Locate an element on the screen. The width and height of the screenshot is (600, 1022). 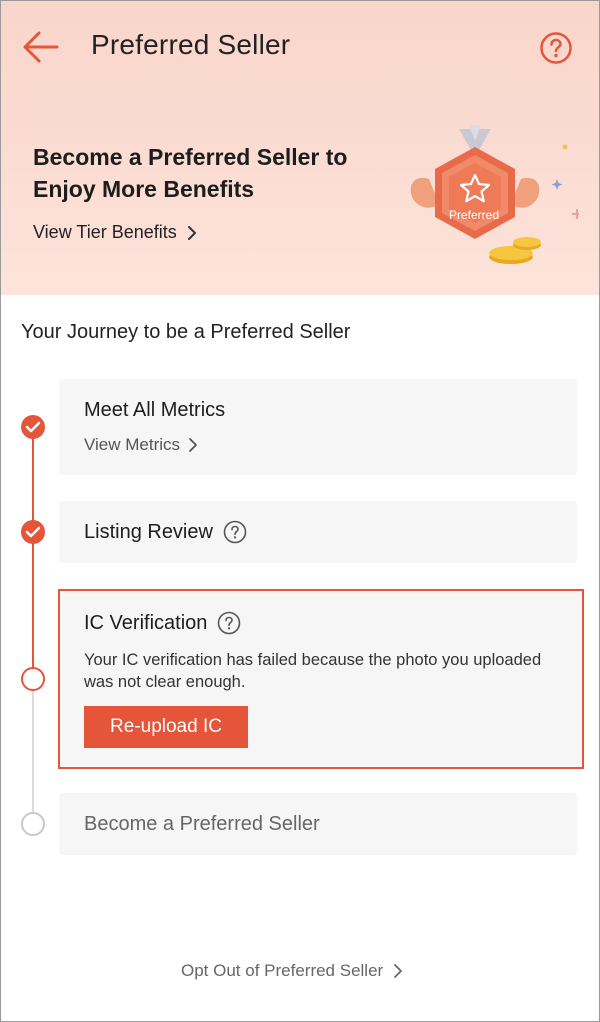
step-card-listing-review: Listing Review is located at coordinates (318, 532).